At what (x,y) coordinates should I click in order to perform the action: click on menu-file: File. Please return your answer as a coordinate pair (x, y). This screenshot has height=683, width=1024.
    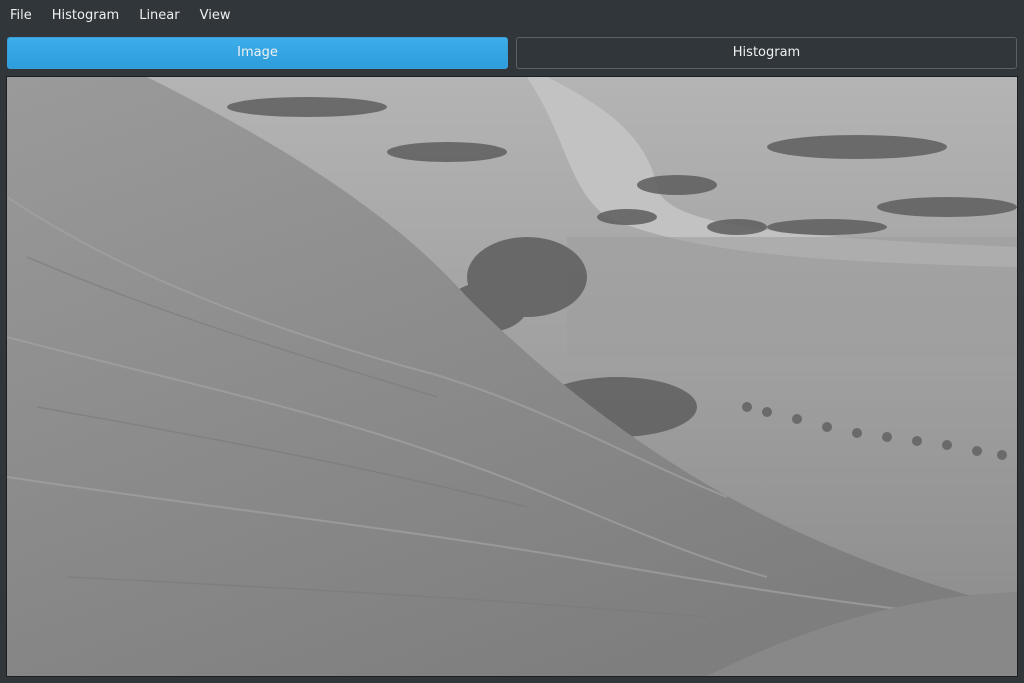
    Looking at the image, I should click on (21, 15).